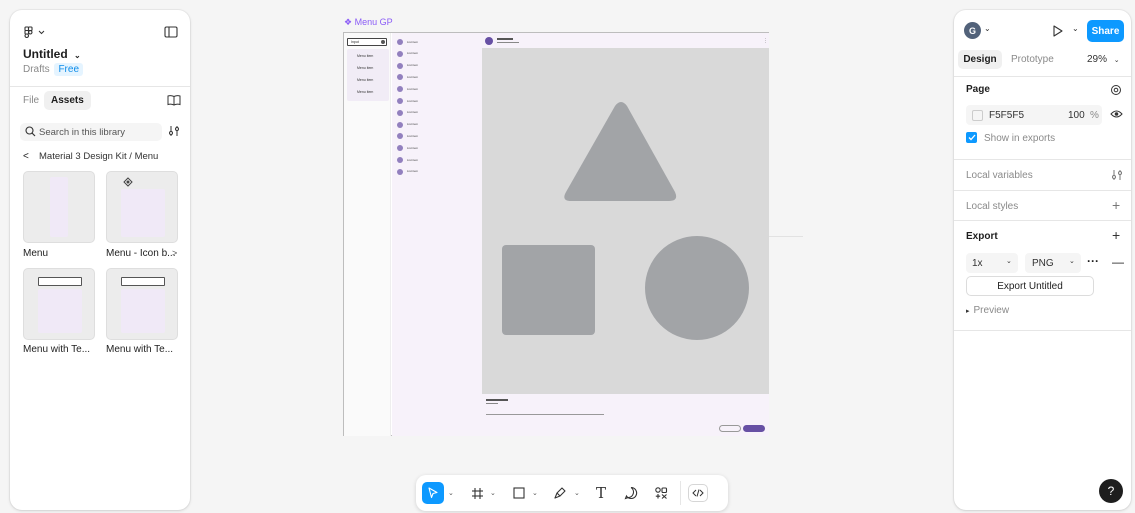 The height and width of the screenshot is (513, 1135). What do you see at coordinates (142, 207) in the screenshot?
I see `asset-thumb-menu-icon-button` at bounding box center [142, 207].